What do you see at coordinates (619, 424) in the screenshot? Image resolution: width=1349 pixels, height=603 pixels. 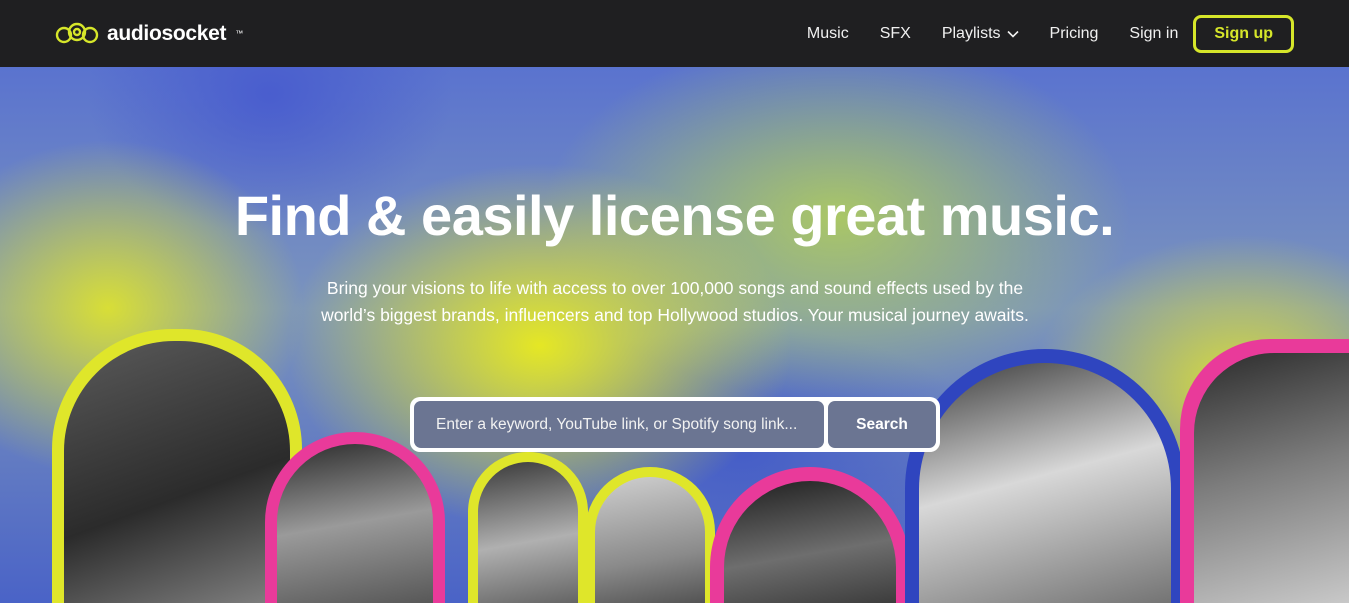 I see `search-input` at bounding box center [619, 424].